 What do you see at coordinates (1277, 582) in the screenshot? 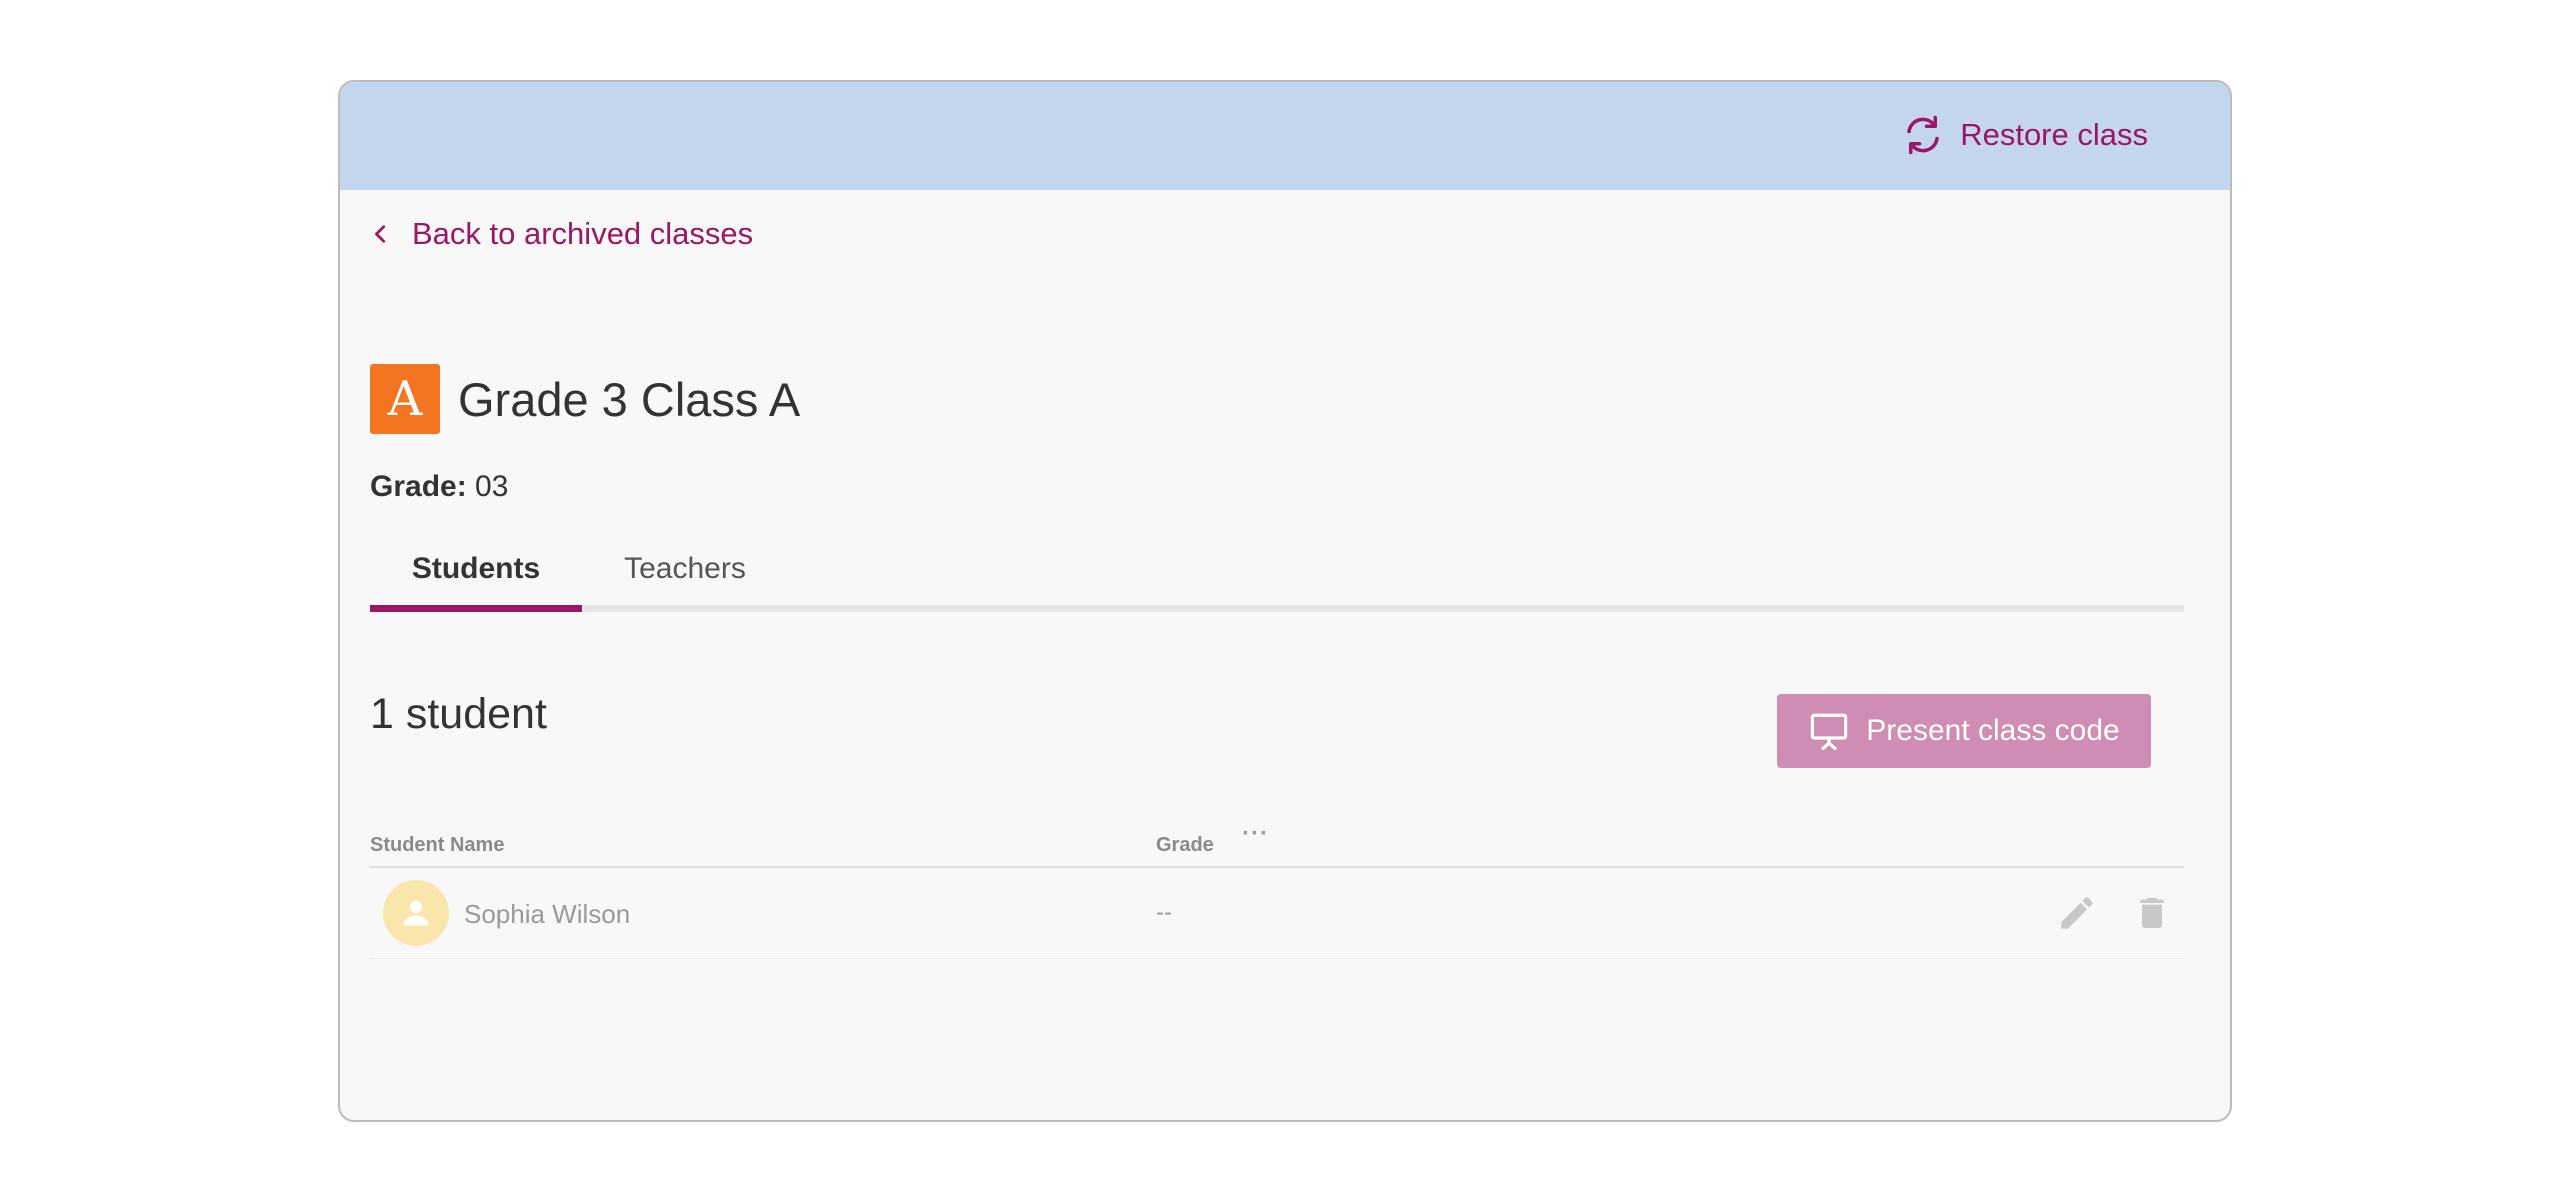
I see `class-tabs: Students Teachers` at bounding box center [1277, 582].